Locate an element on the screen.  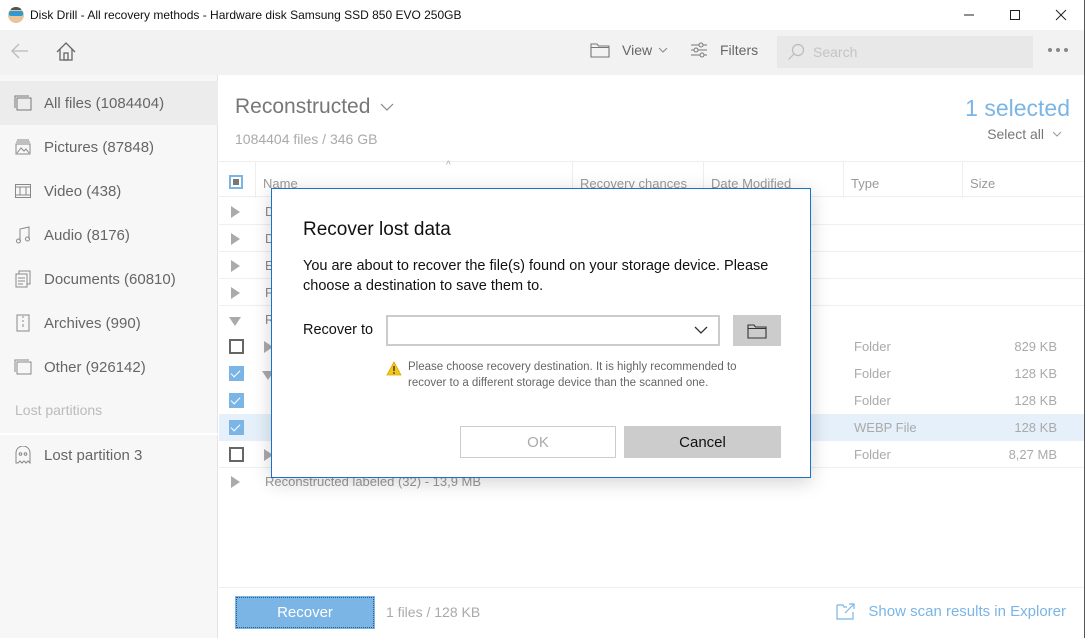
warning-icon is located at coordinates (394, 368).